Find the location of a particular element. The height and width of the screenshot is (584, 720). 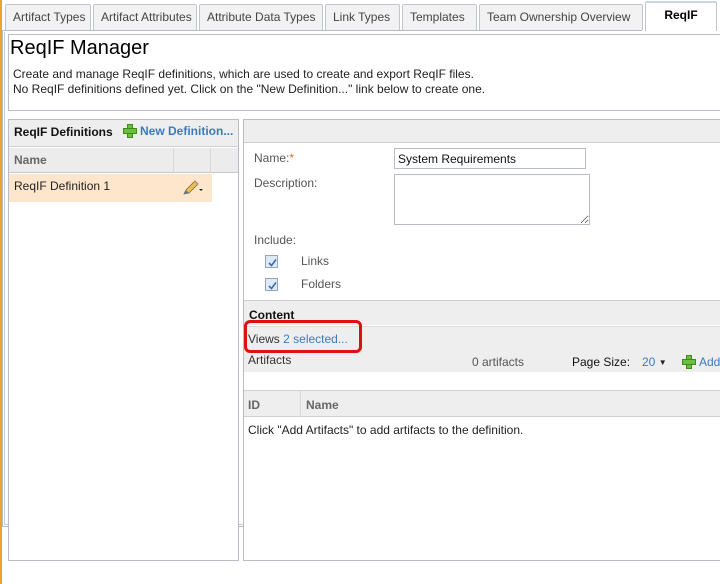

tab-team-ownership-overview: Team Ownership Overview is located at coordinates (561, 17).